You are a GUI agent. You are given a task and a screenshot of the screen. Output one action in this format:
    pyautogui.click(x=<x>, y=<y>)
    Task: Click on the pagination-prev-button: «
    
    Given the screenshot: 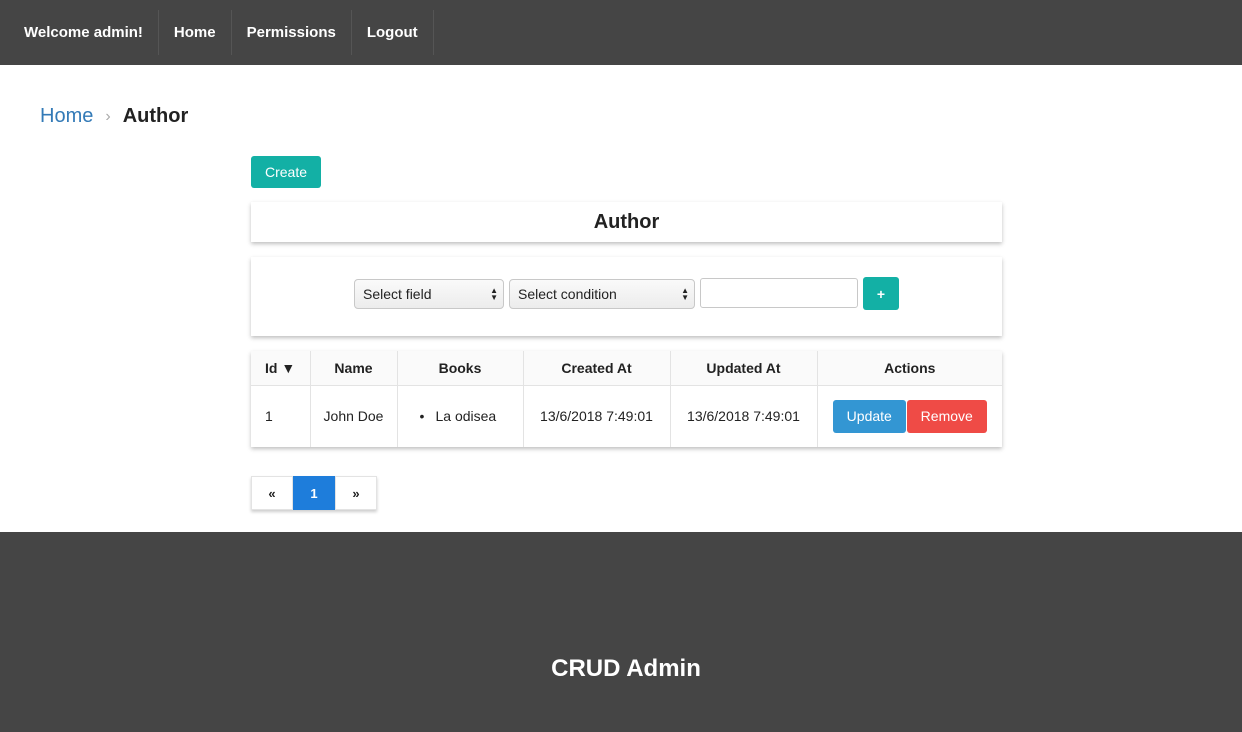 What is the action you would take?
    pyautogui.click(x=272, y=493)
    